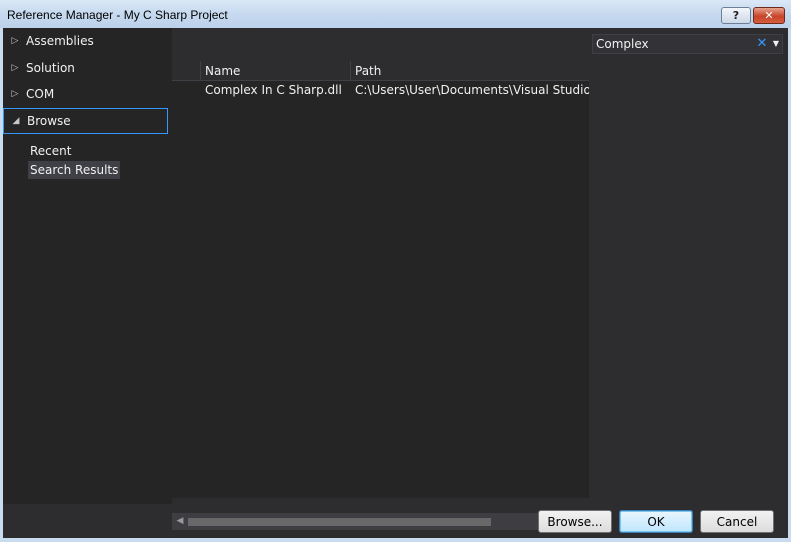  Describe the element at coordinates (117, 15) in the screenshot. I see `window-title: Reference Manager - My C Sharp Project` at that location.